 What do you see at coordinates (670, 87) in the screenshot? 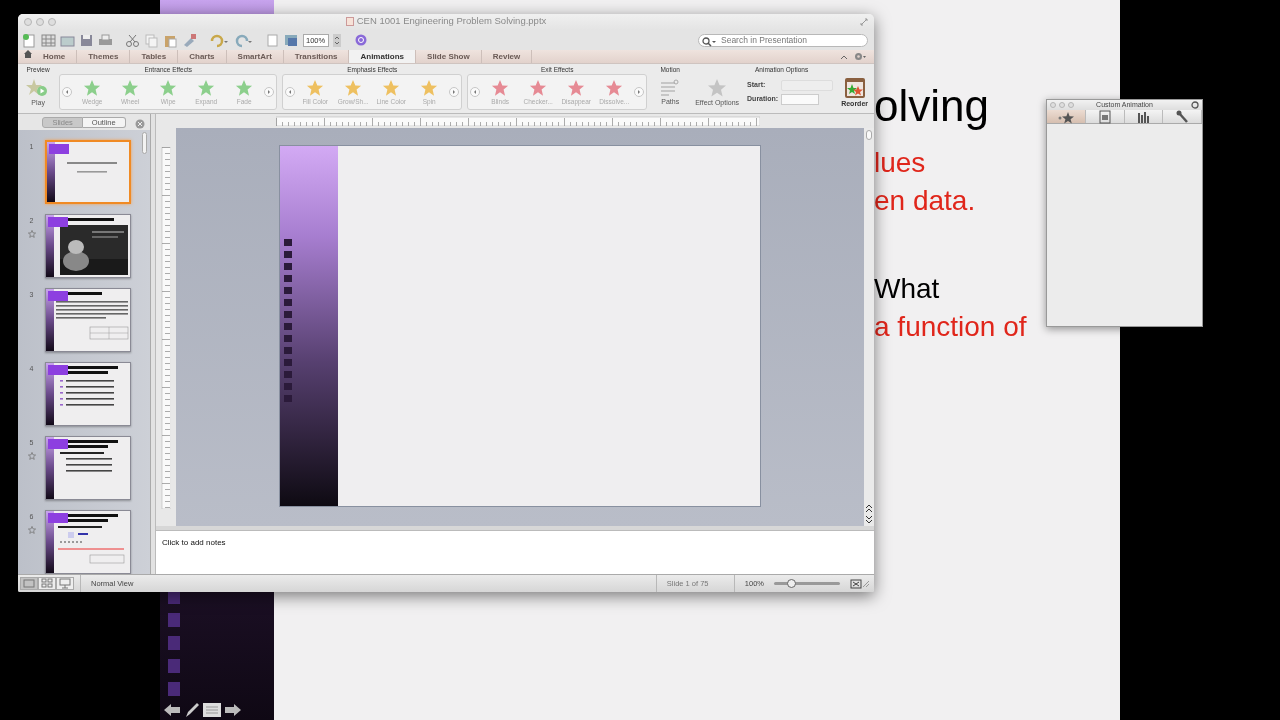
I see `paths-icon` at bounding box center [670, 87].